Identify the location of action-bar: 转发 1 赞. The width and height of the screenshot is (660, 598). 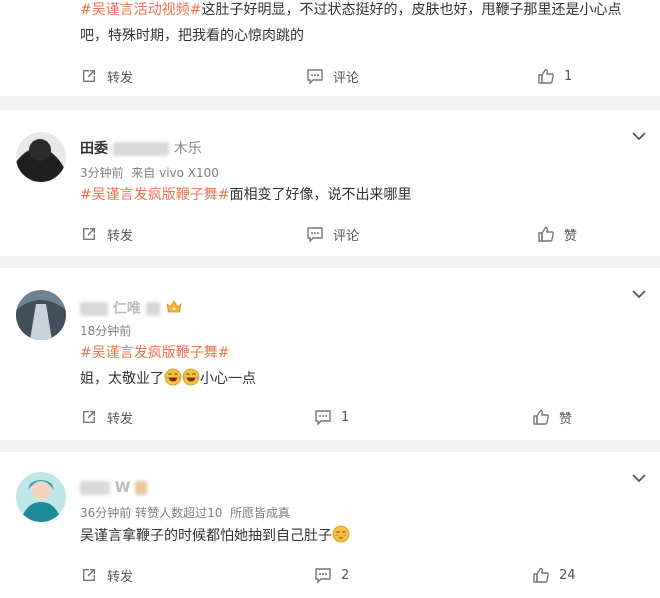
(330, 417).